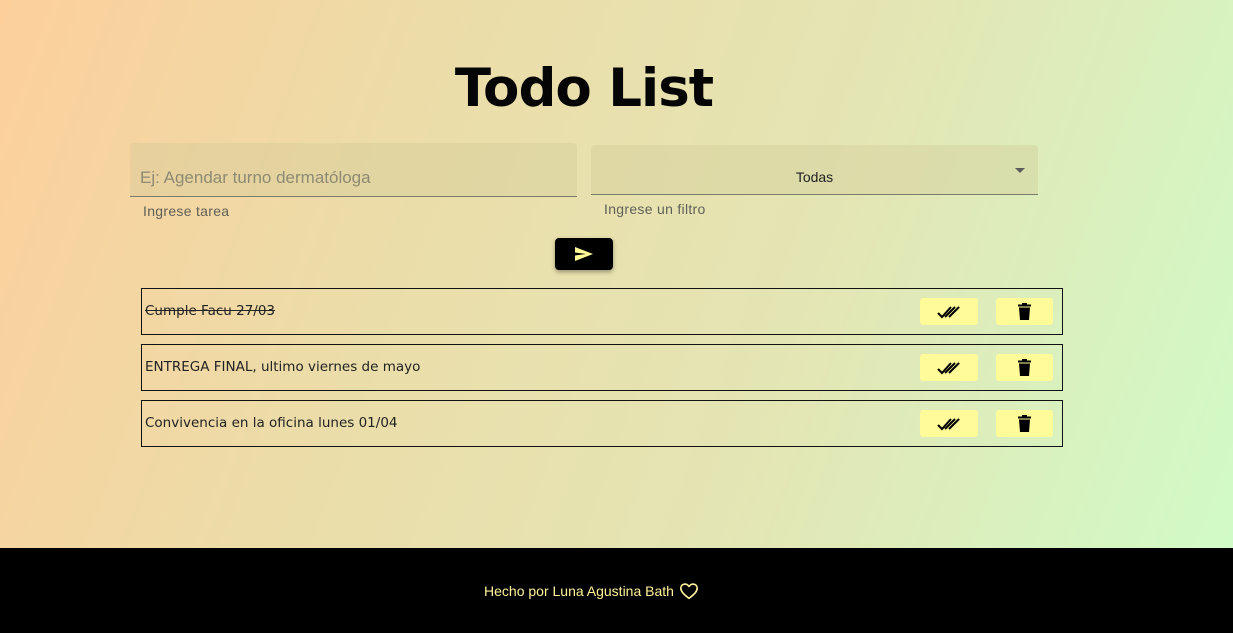 Image resolution: width=1233 pixels, height=633 pixels. What do you see at coordinates (1020, 170) in the screenshot?
I see `dropdown-arrow-icon` at bounding box center [1020, 170].